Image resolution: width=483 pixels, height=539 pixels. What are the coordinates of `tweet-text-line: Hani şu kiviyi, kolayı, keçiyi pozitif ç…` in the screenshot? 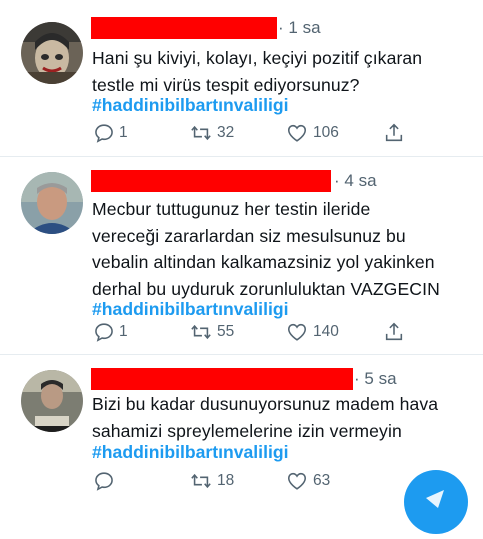 It's located at (257, 58).